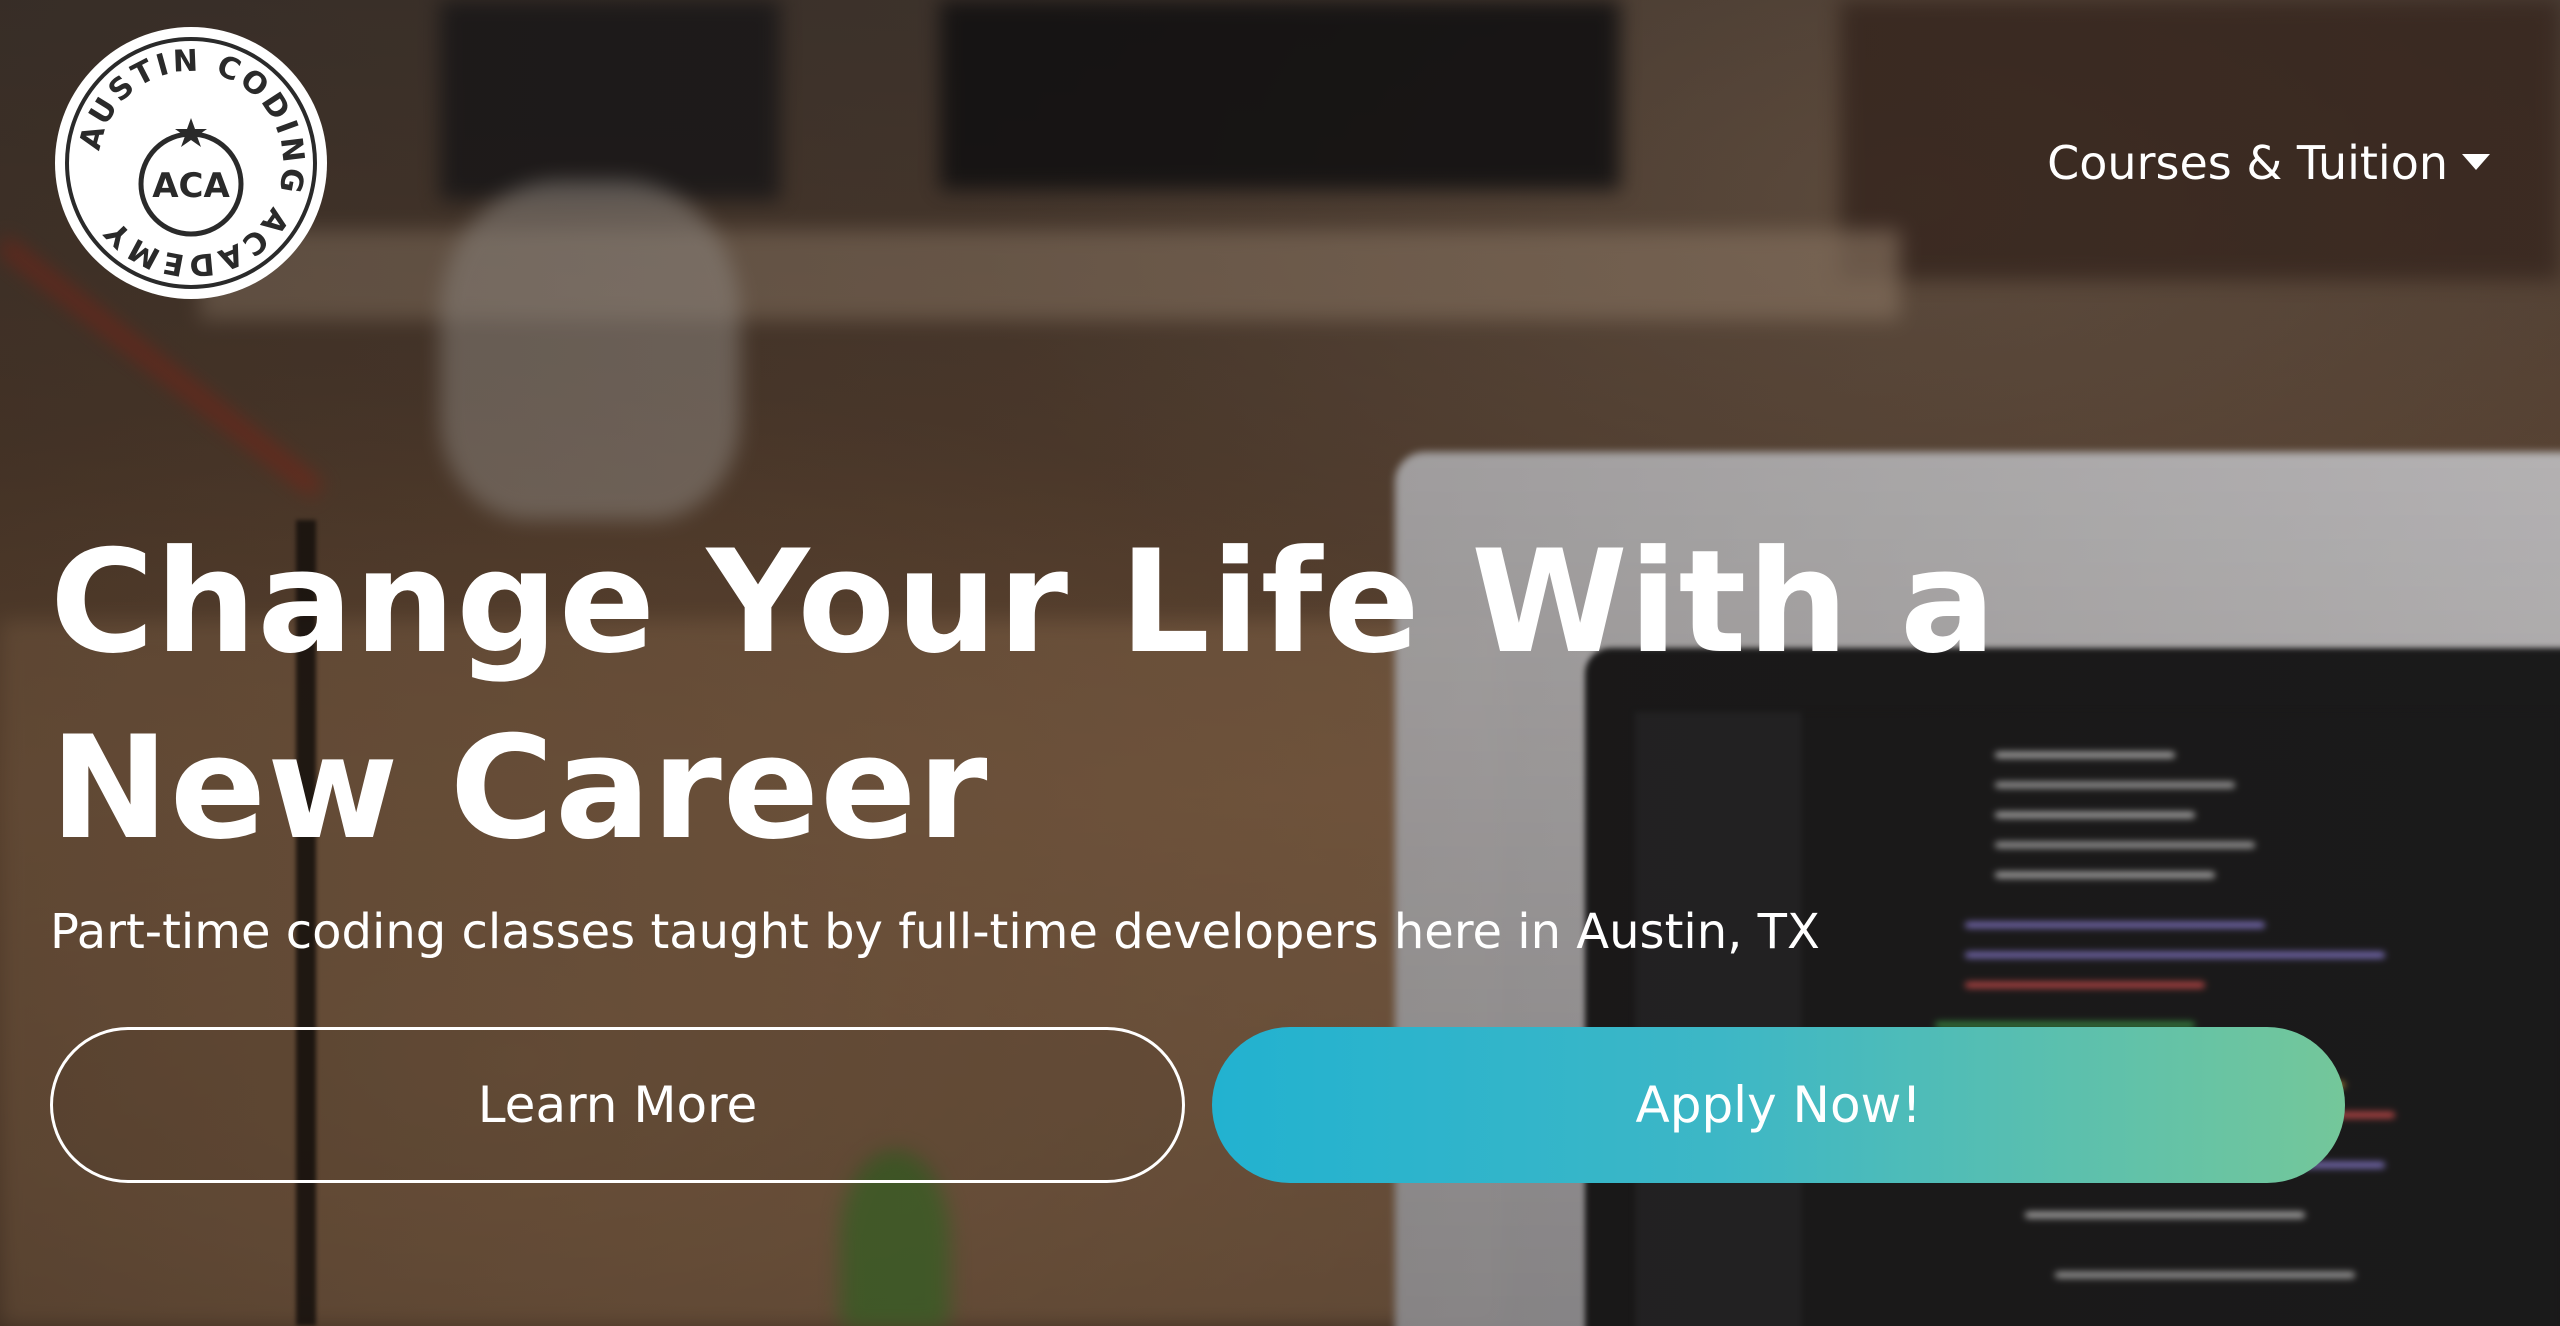 Image resolution: width=2560 pixels, height=1326 pixels. I want to click on chevron-down-icon, so click(2476, 162).